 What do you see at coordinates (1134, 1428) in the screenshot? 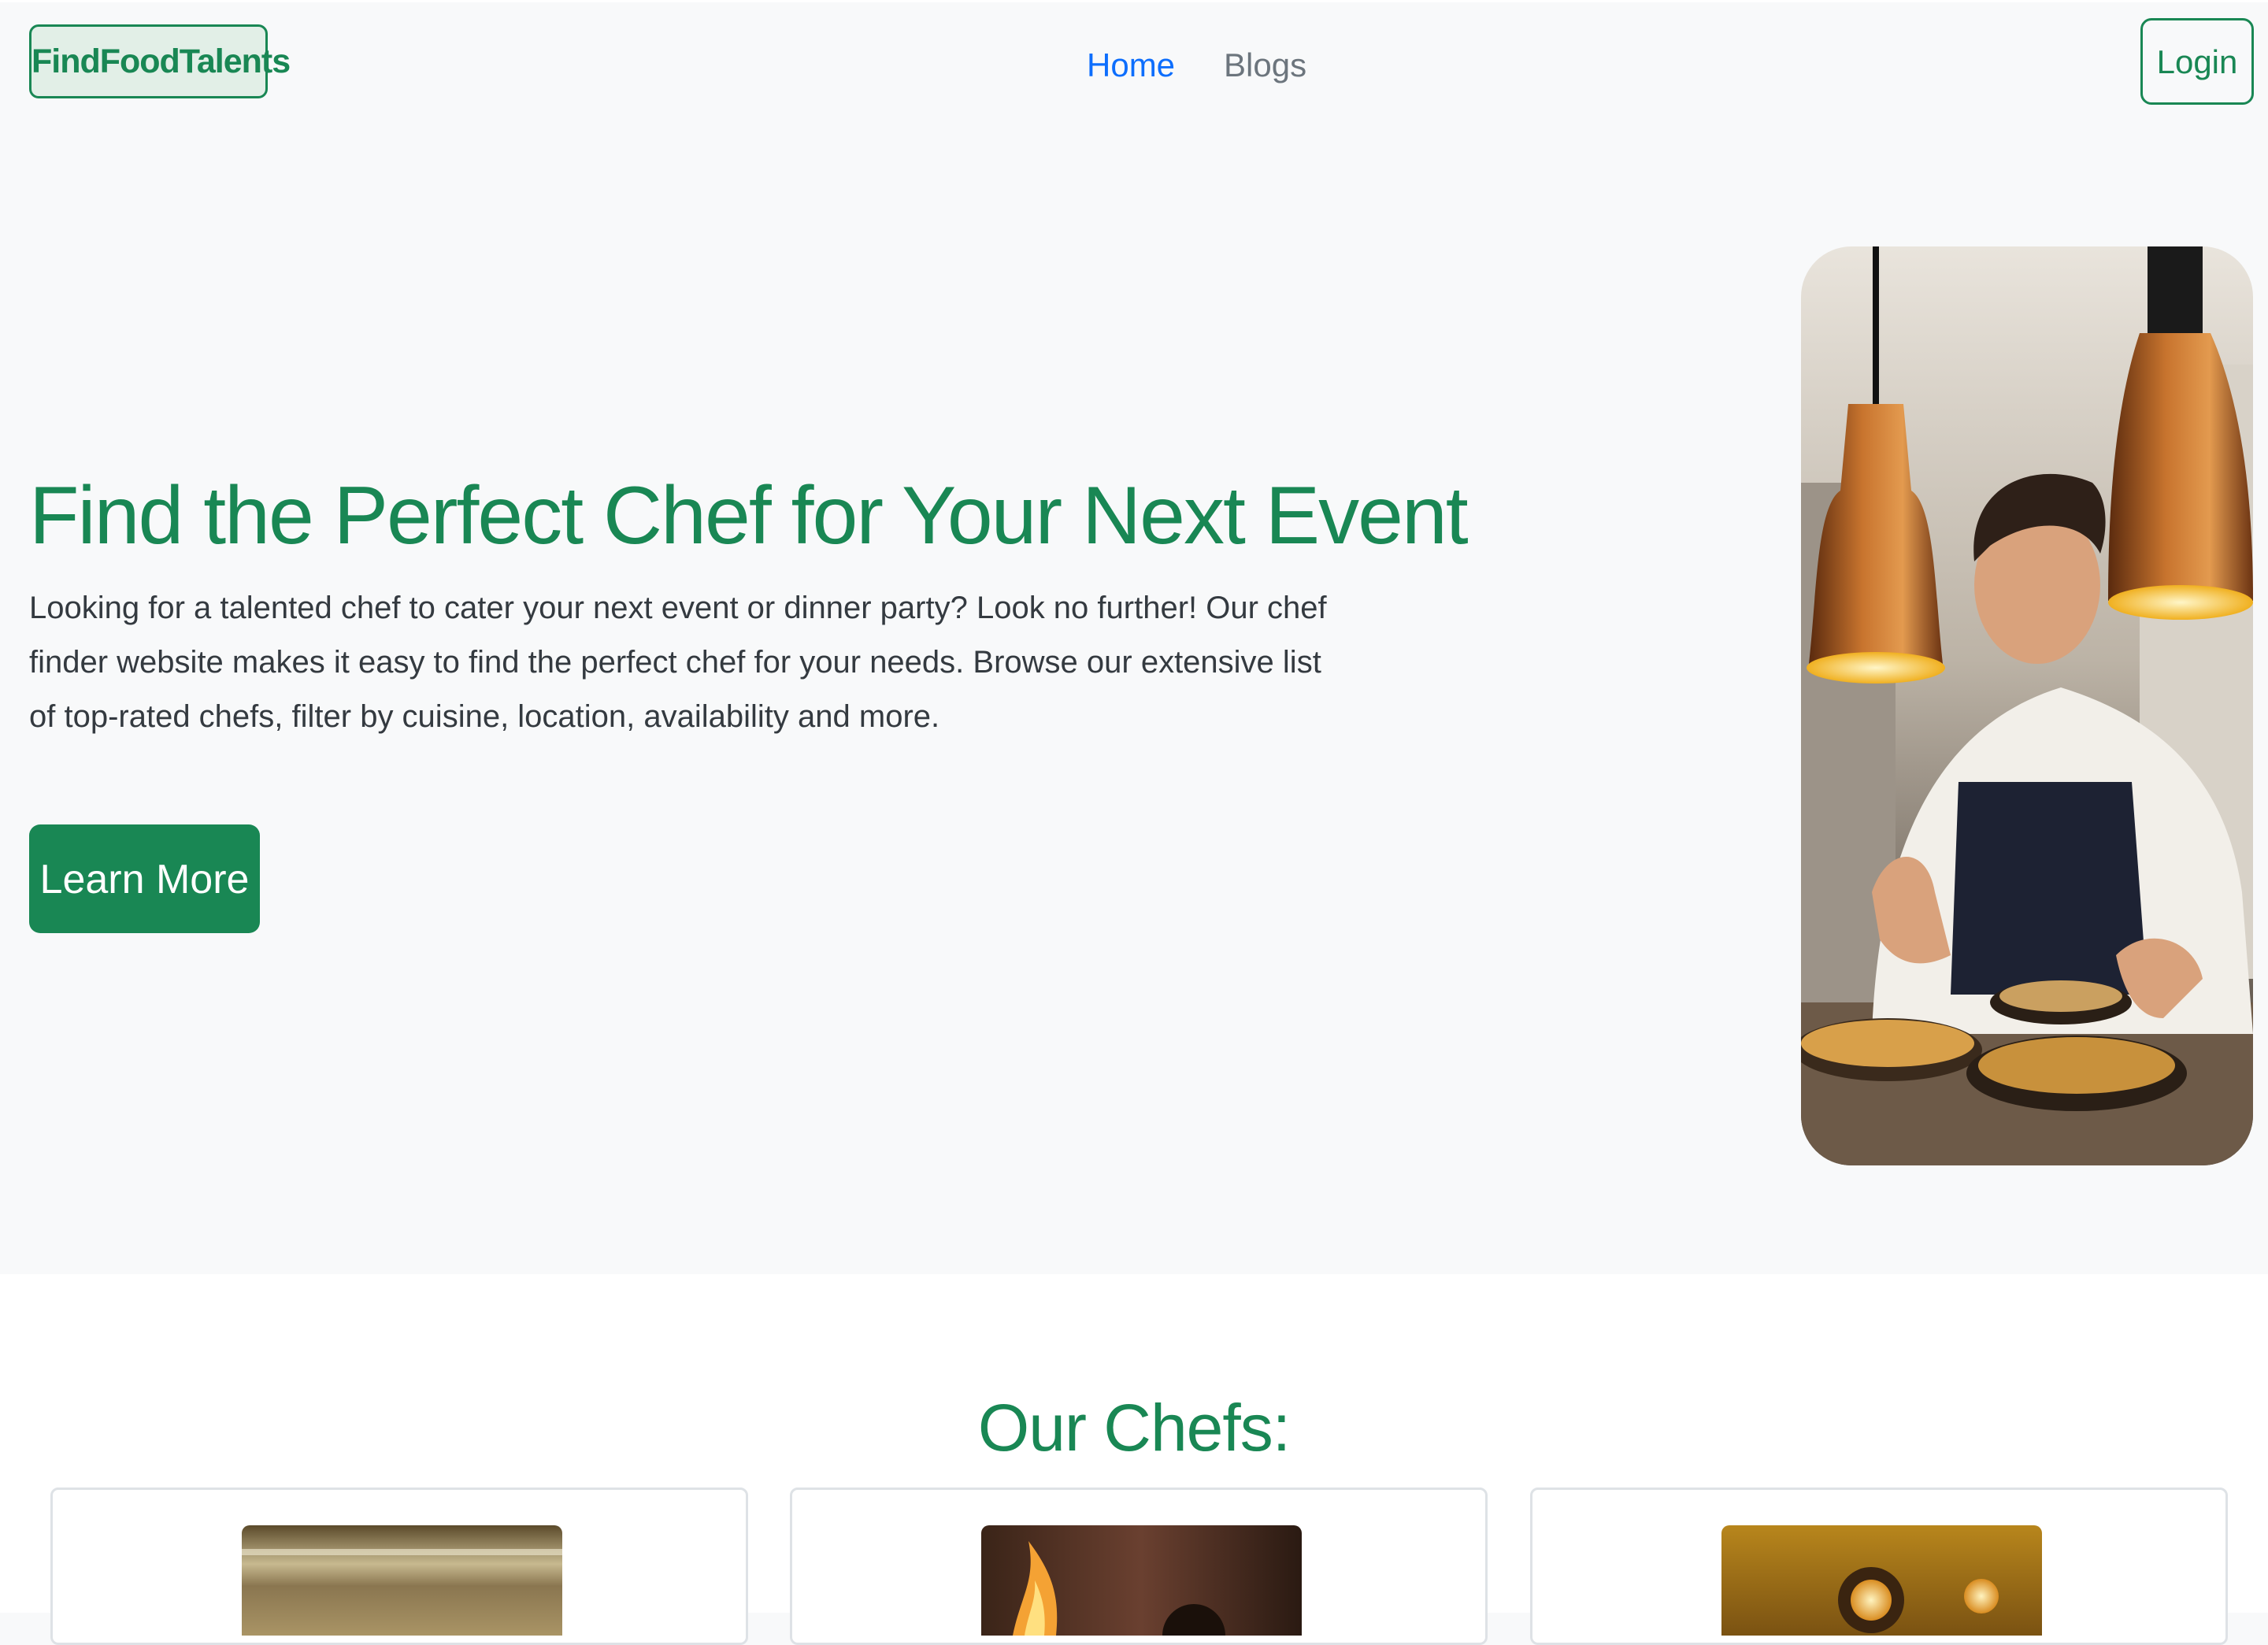
I see `chefs-title: Our Chefs:` at bounding box center [1134, 1428].